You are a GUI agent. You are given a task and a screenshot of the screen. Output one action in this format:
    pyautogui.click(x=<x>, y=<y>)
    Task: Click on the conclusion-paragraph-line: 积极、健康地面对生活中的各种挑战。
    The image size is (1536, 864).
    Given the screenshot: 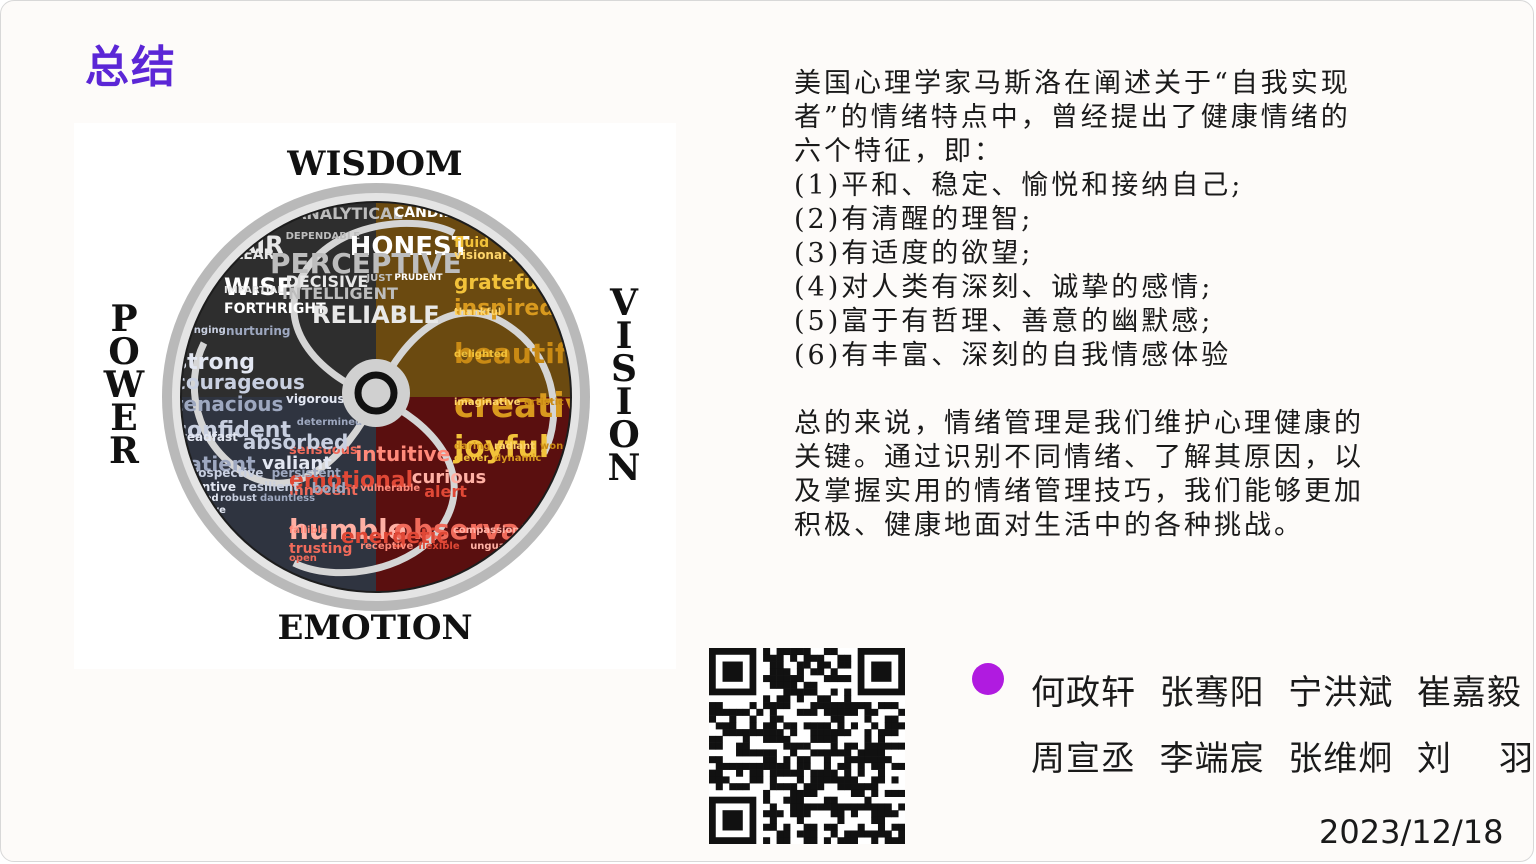 What is the action you would take?
    pyautogui.click(x=1049, y=525)
    